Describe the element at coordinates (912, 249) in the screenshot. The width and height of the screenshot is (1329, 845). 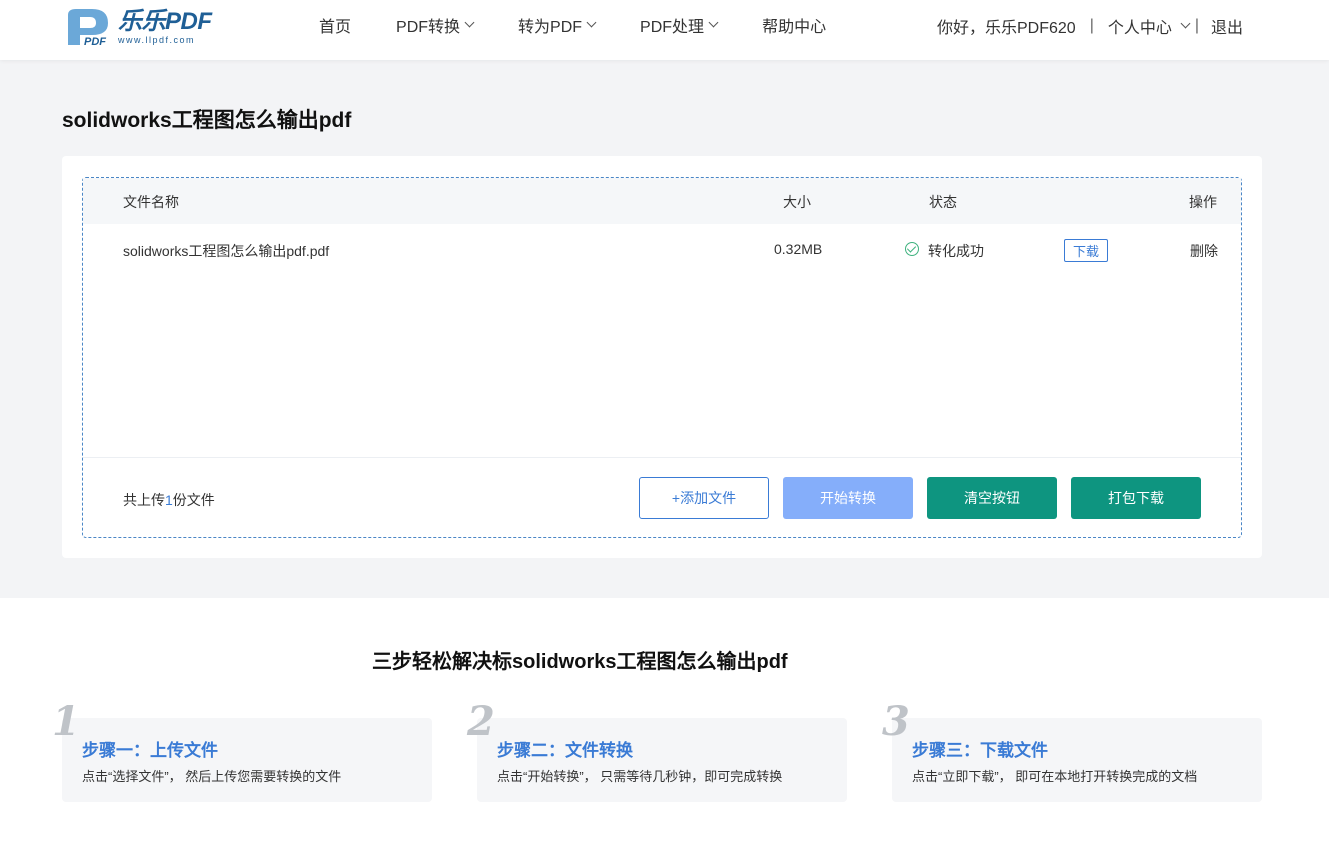
I see `success-check-icon` at that location.